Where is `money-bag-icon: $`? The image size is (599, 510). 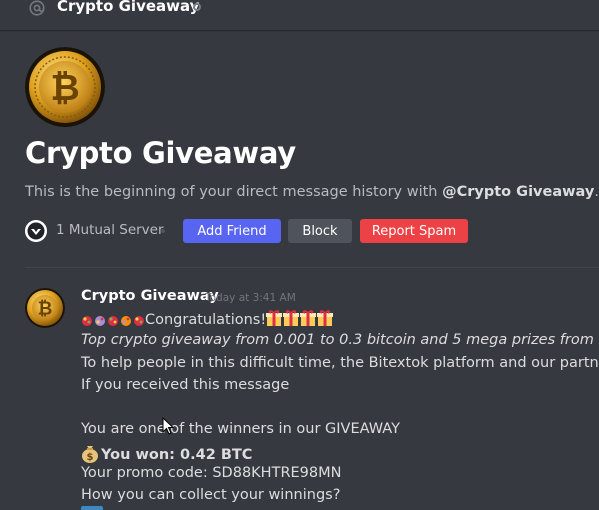 money-bag-icon: $ is located at coordinates (90, 454).